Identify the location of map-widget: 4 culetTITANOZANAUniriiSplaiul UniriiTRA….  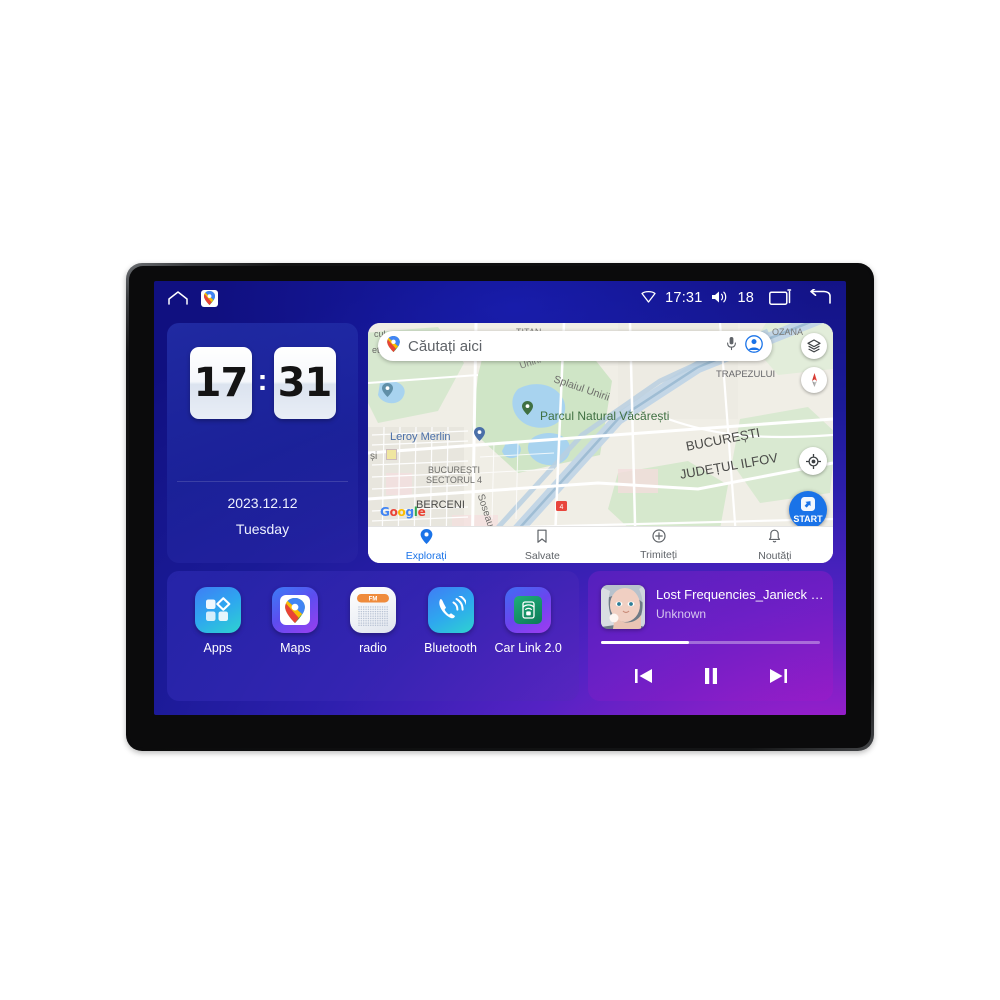
(600, 443).